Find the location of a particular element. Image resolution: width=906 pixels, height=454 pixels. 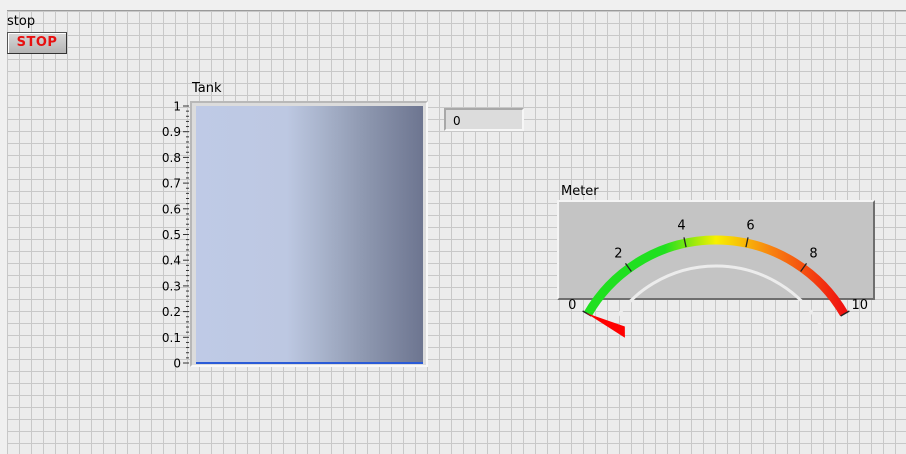

meter-color-band is located at coordinates (716, 276).